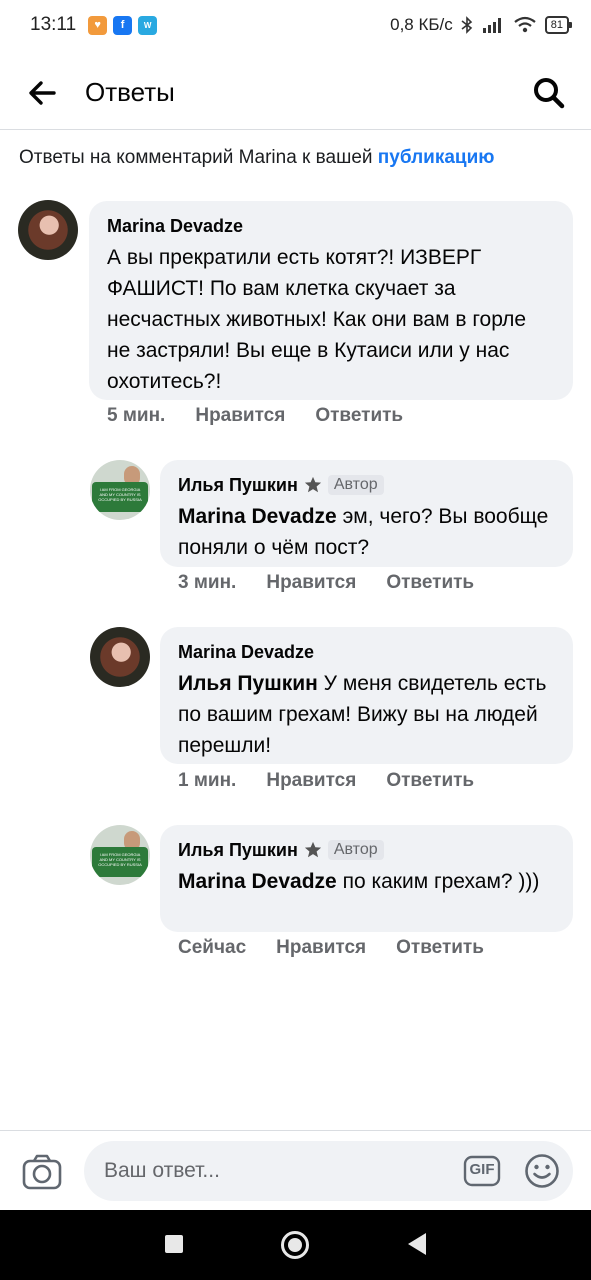  Describe the element at coordinates (549, 93) in the screenshot. I see `search-icon` at that location.